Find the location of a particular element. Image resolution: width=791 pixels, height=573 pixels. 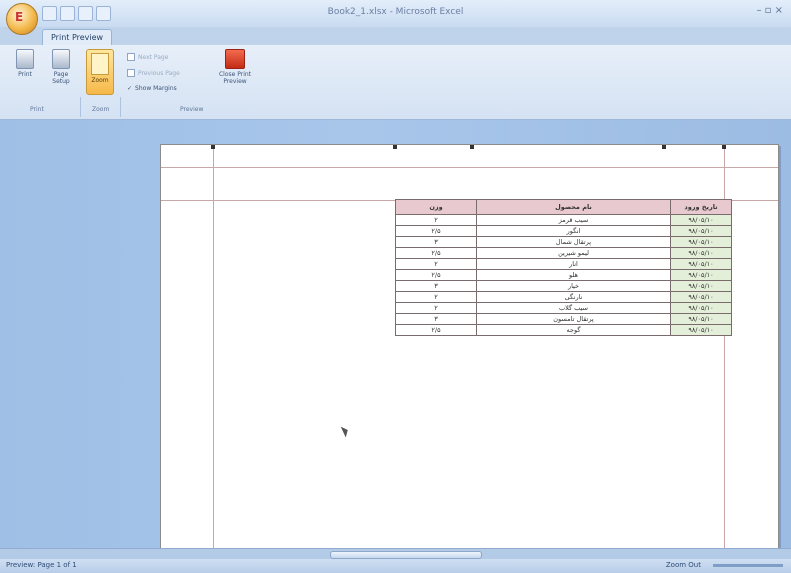

table-row: ۲/۵ لیمو شیرین ۹۸/۰۵/۱۰ is located at coordinates (563, 253).